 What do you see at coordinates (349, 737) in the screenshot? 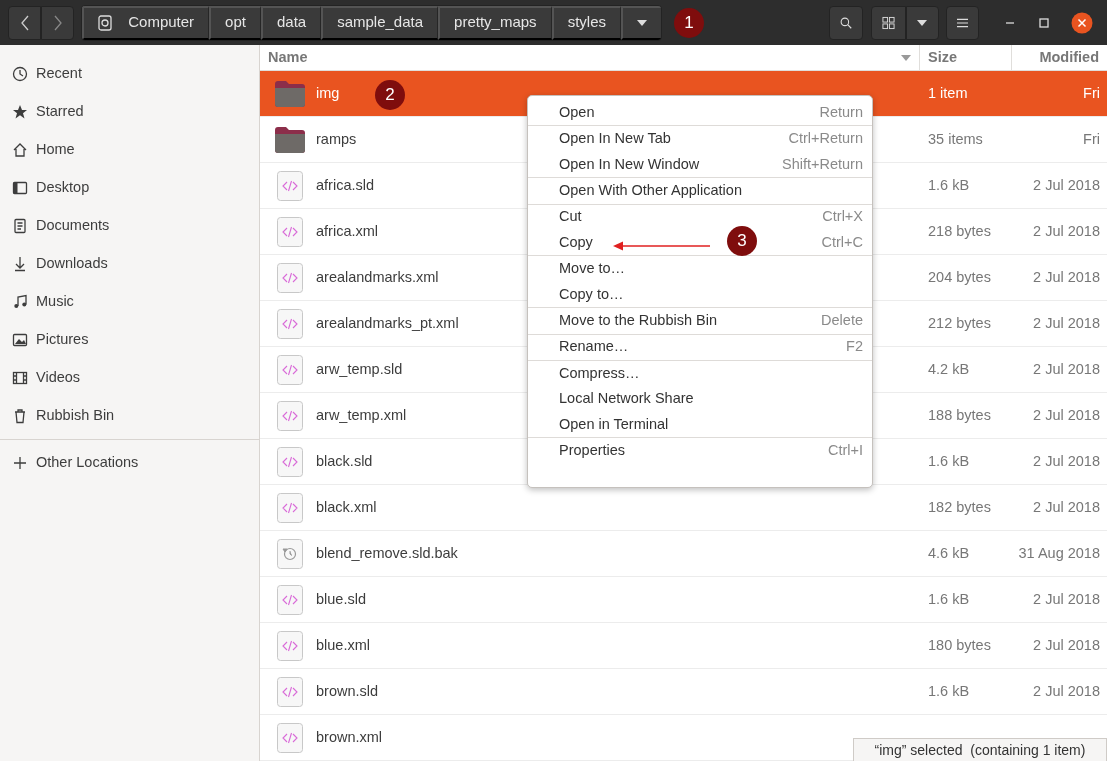
I see `file-name: brown.xml` at bounding box center [349, 737].